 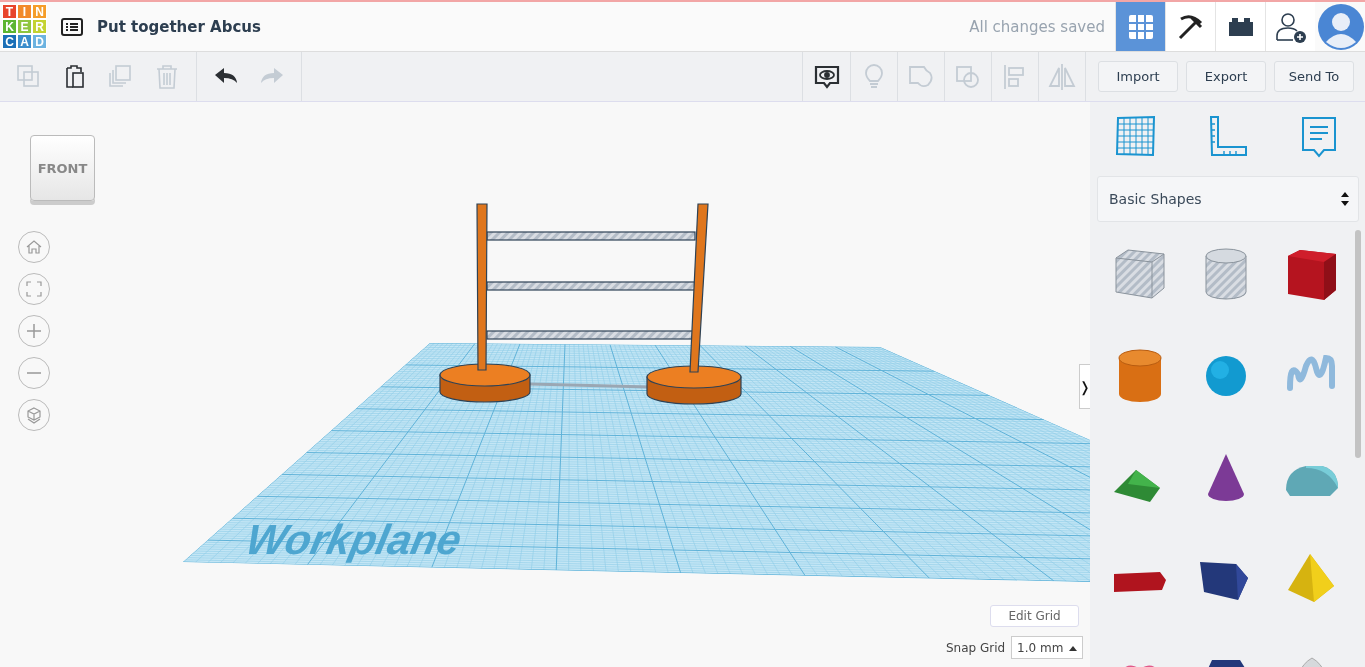 What do you see at coordinates (1314, 76) in the screenshot?
I see `send-to-button: Send To` at bounding box center [1314, 76].